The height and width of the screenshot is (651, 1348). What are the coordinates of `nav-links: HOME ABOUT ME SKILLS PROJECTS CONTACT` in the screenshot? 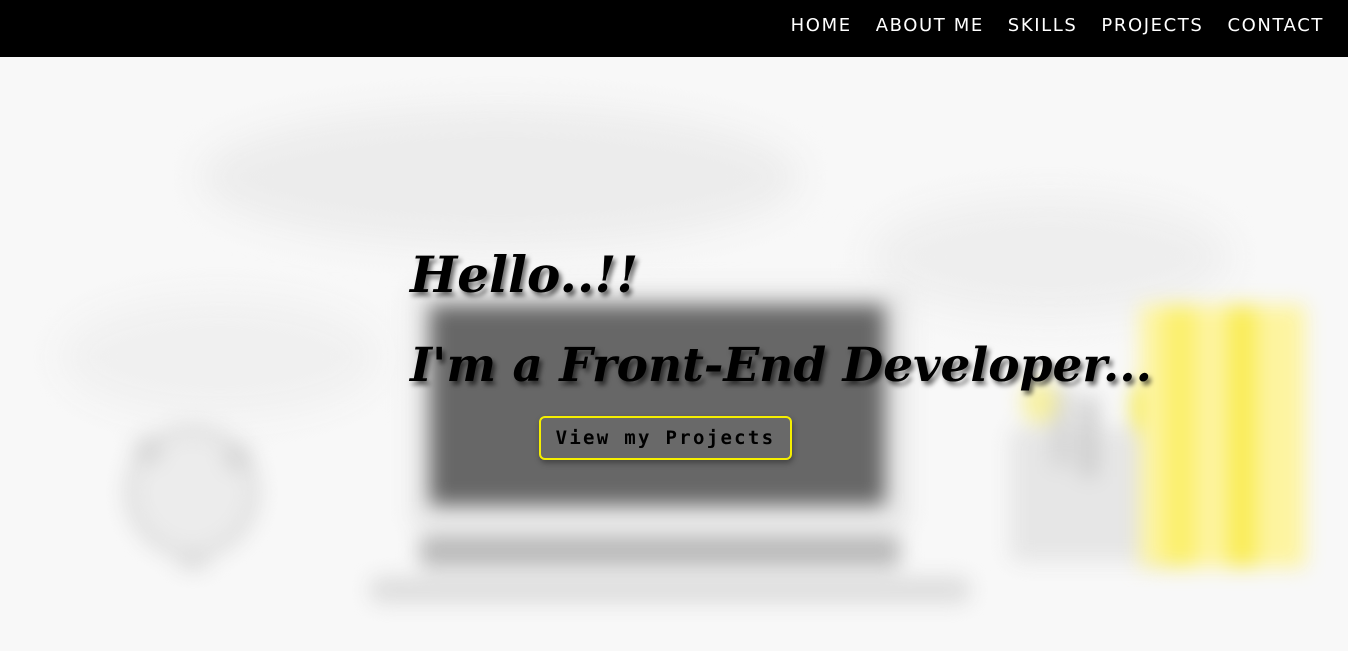 It's located at (1057, 25).